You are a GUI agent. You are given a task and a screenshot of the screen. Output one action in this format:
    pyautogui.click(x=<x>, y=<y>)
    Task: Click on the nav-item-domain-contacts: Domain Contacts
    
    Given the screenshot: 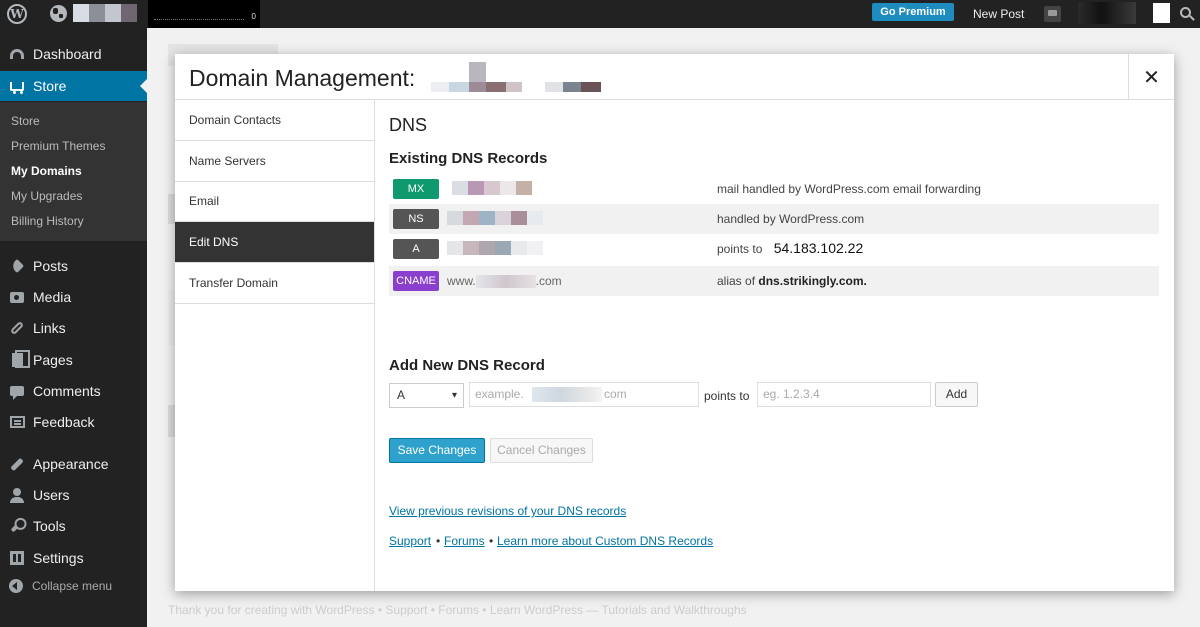 What is the action you would take?
    pyautogui.click(x=274, y=120)
    